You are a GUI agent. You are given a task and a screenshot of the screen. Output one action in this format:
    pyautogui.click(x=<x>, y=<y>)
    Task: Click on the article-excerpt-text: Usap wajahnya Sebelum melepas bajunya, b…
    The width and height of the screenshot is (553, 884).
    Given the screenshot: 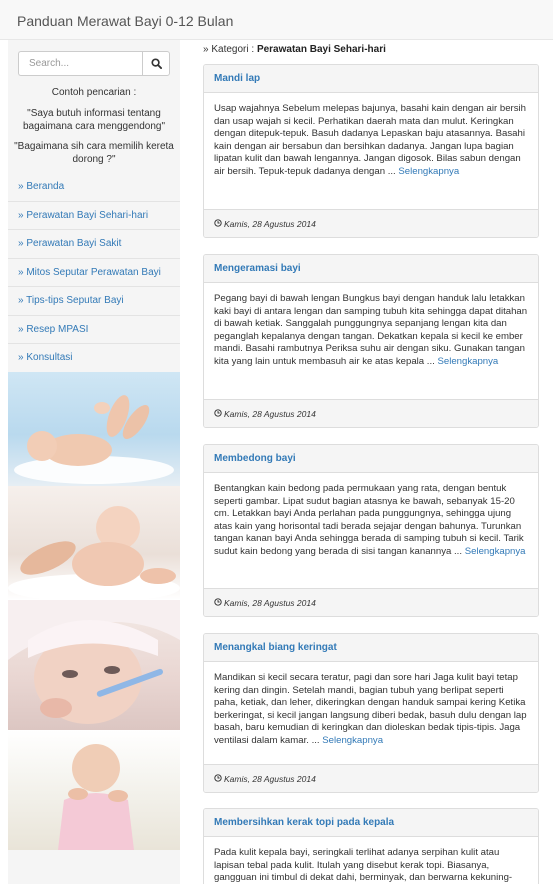 What is the action you would take?
    pyautogui.click(x=370, y=140)
    